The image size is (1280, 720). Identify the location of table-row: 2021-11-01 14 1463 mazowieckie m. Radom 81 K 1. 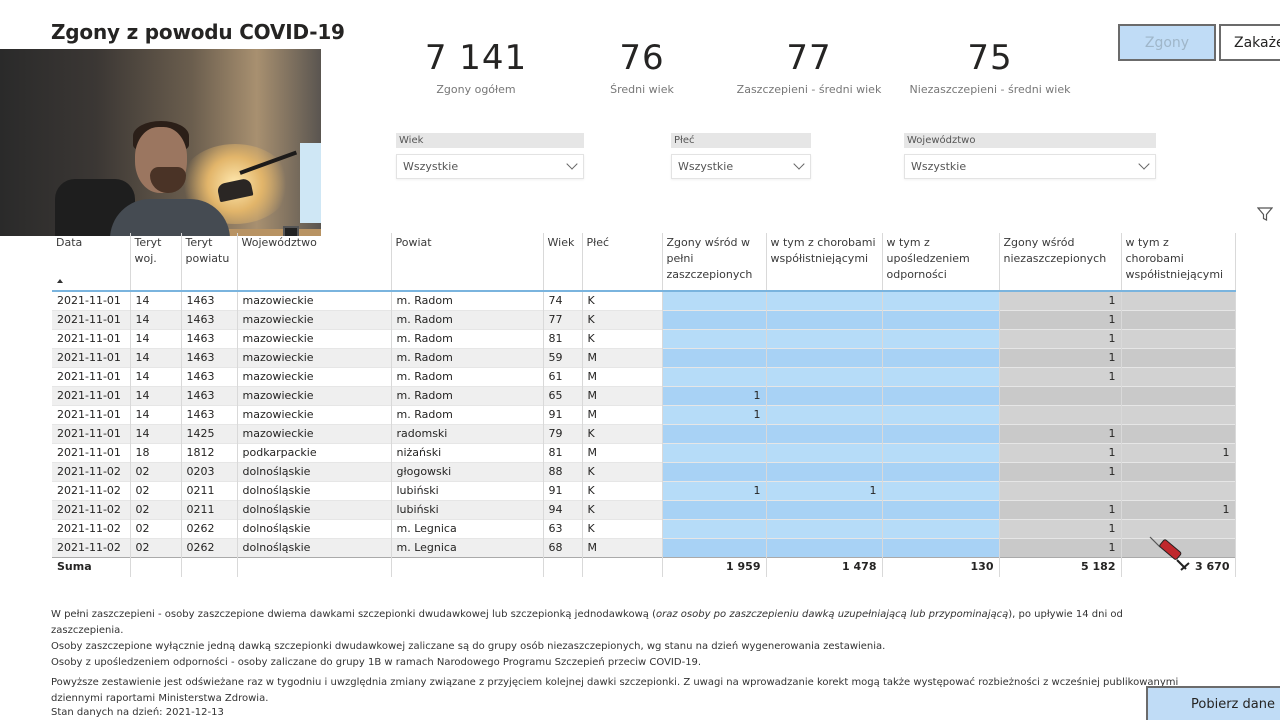
(644, 339).